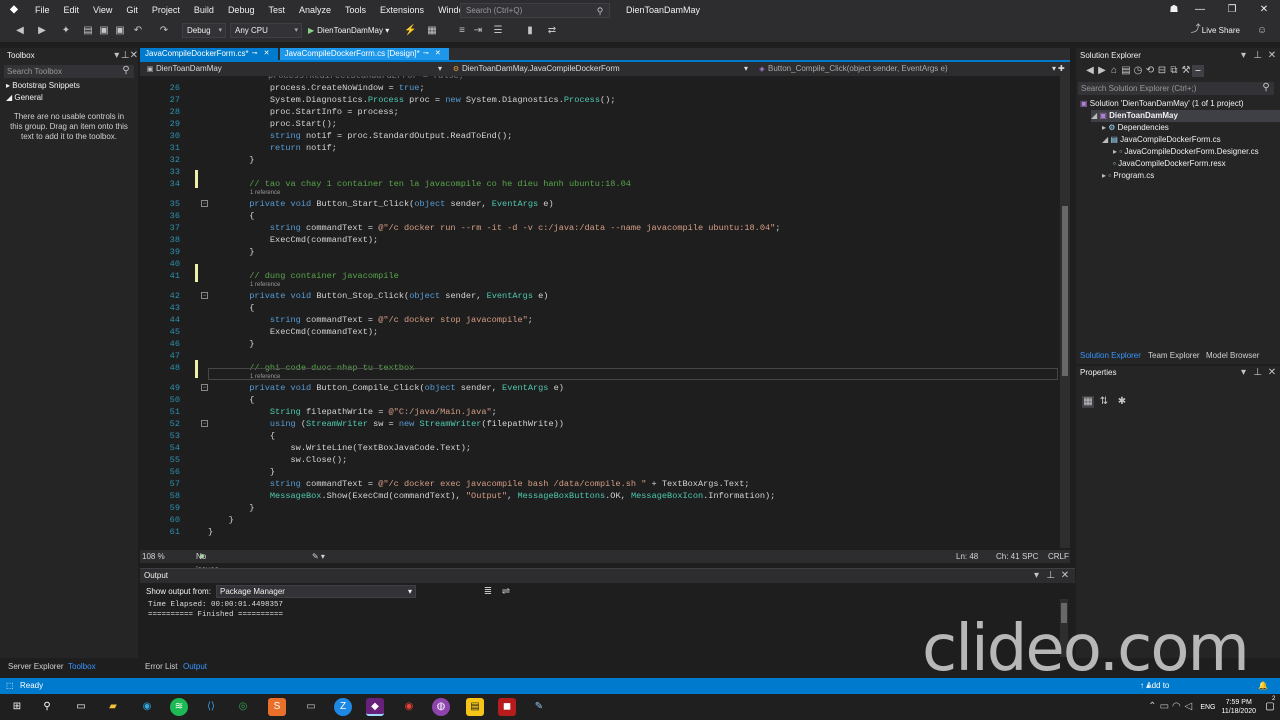 The width and height of the screenshot is (1280, 720). What do you see at coordinates (1061, 69) in the screenshot?
I see `split-icon: ✚` at bounding box center [1061, 69].